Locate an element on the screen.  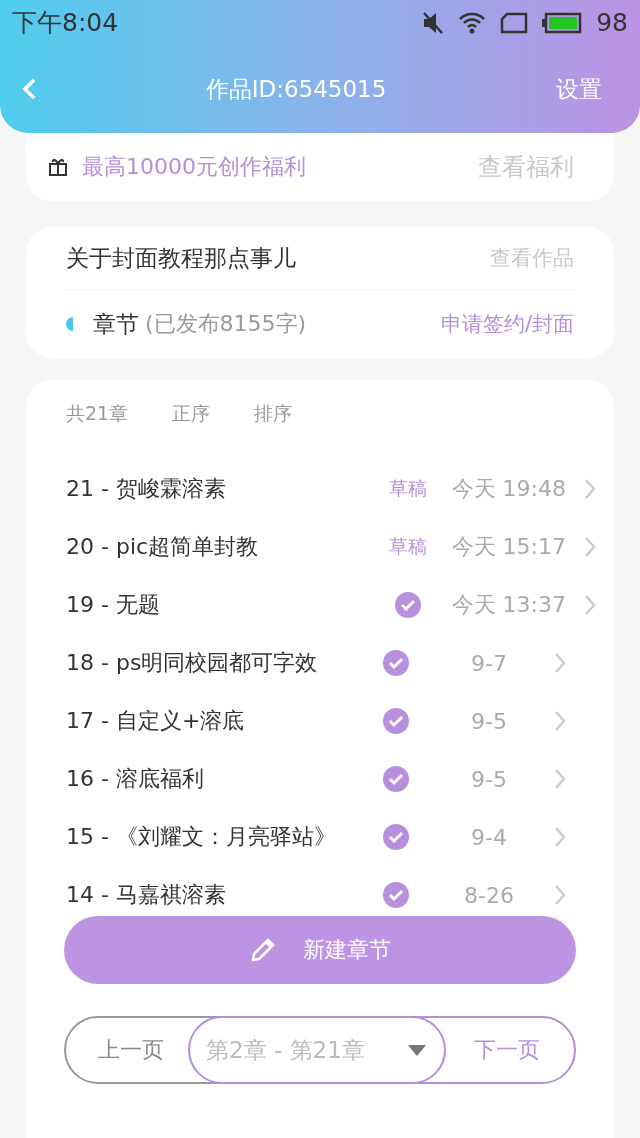
chapter-date: 今天 19:48 is located at coordinates (508, 489).